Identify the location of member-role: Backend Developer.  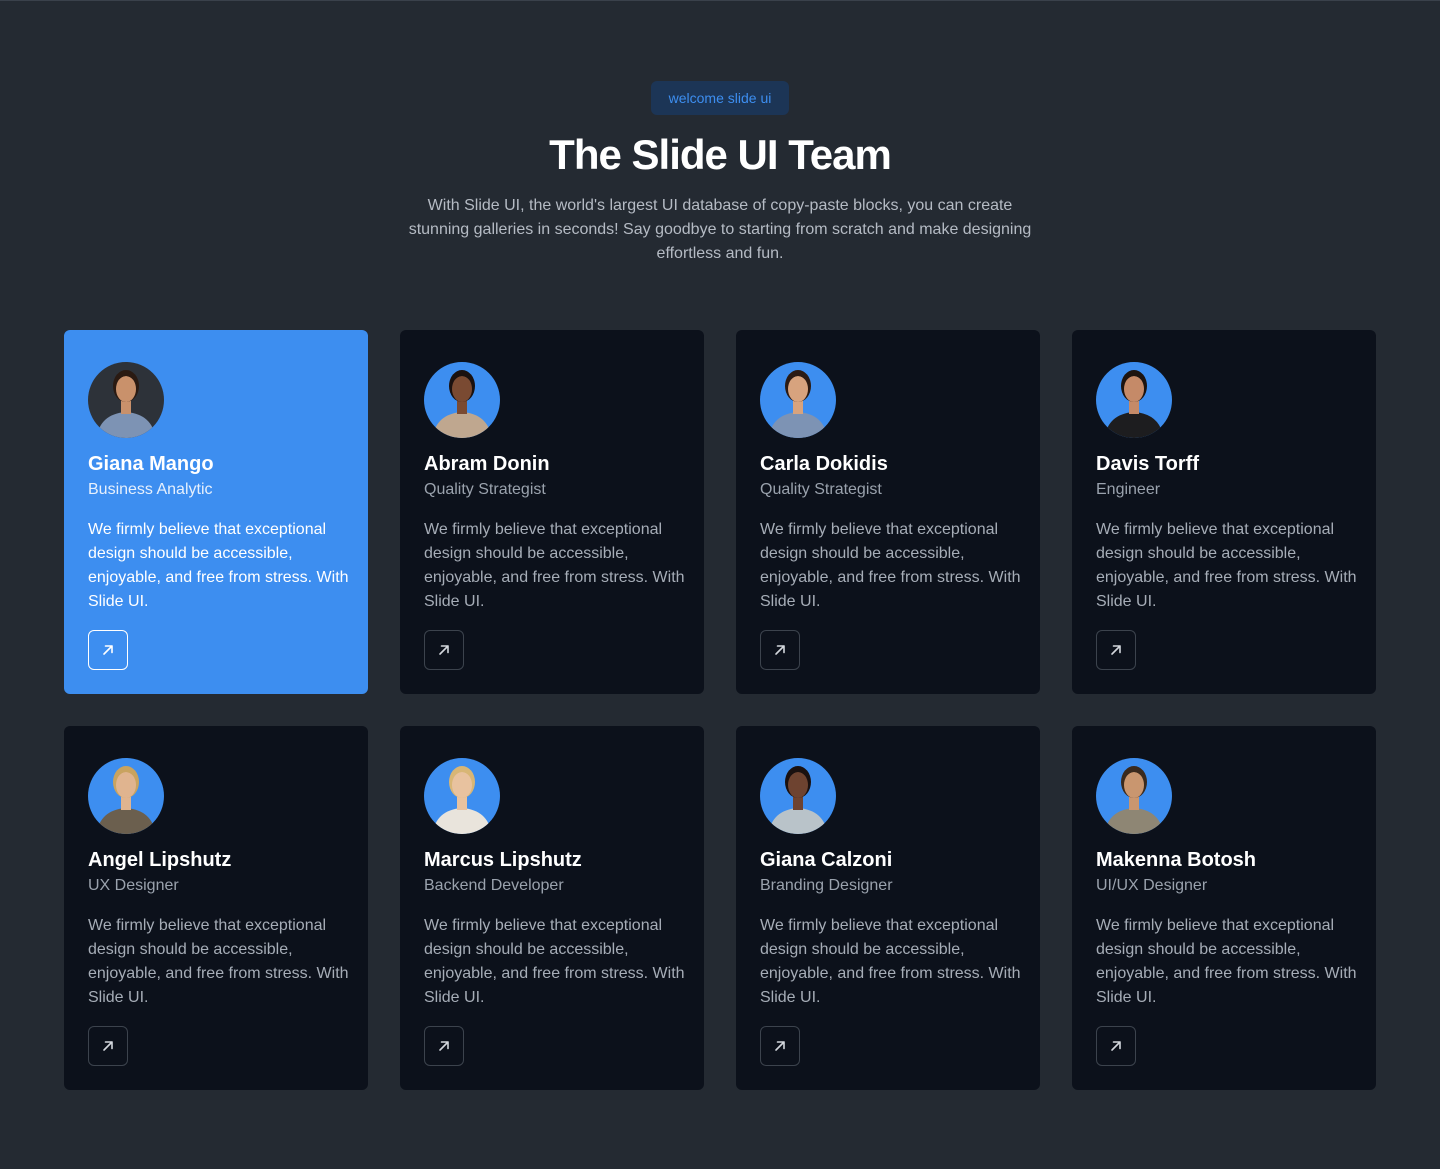
(494, 885).